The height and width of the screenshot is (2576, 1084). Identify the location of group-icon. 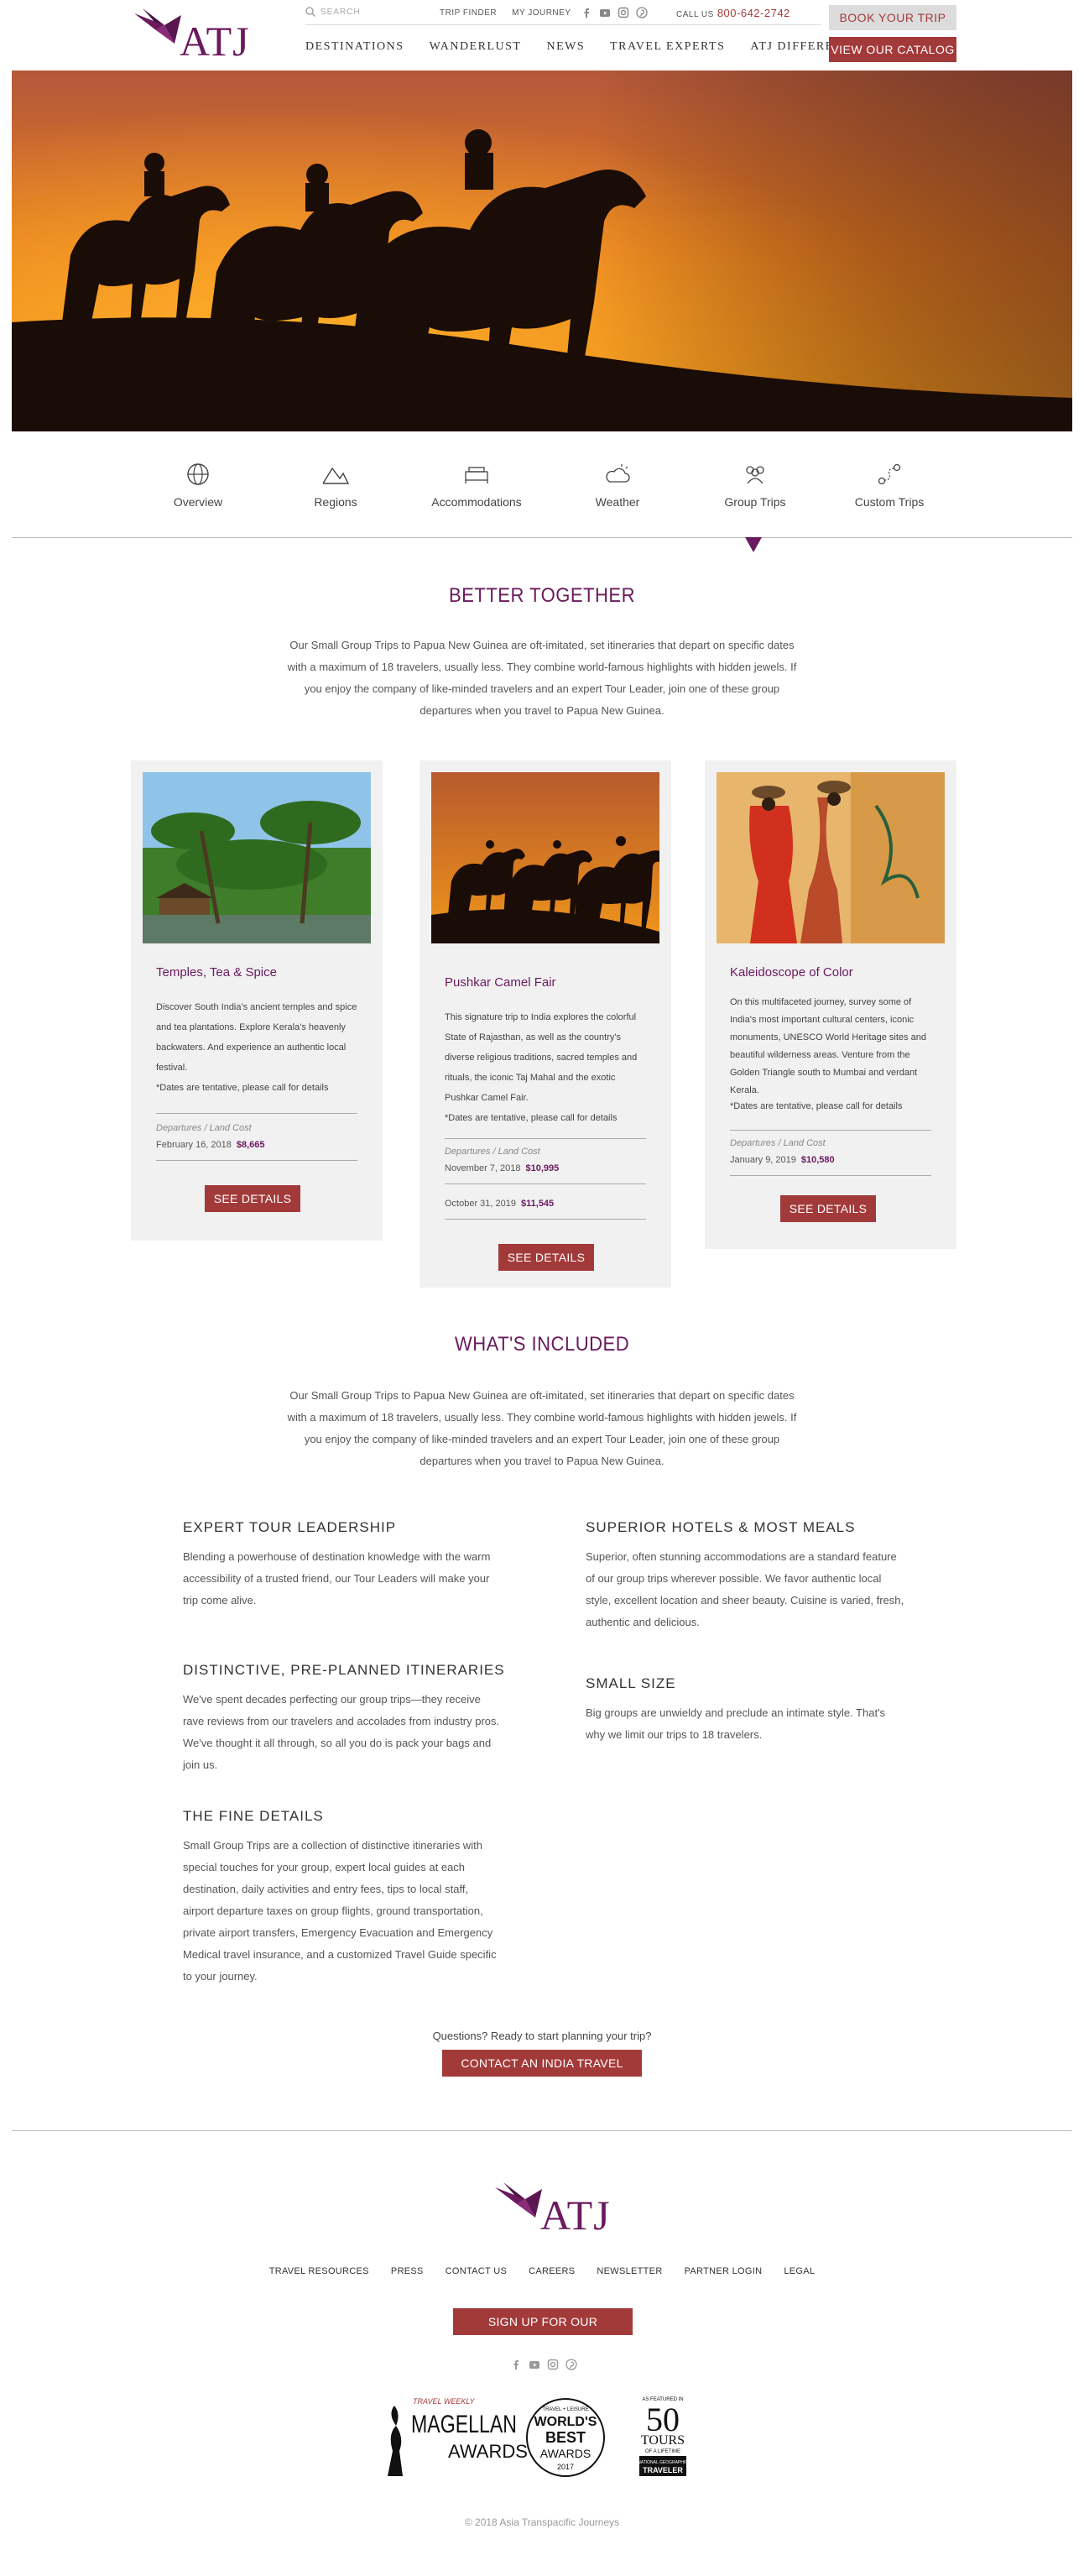
(755, 475).